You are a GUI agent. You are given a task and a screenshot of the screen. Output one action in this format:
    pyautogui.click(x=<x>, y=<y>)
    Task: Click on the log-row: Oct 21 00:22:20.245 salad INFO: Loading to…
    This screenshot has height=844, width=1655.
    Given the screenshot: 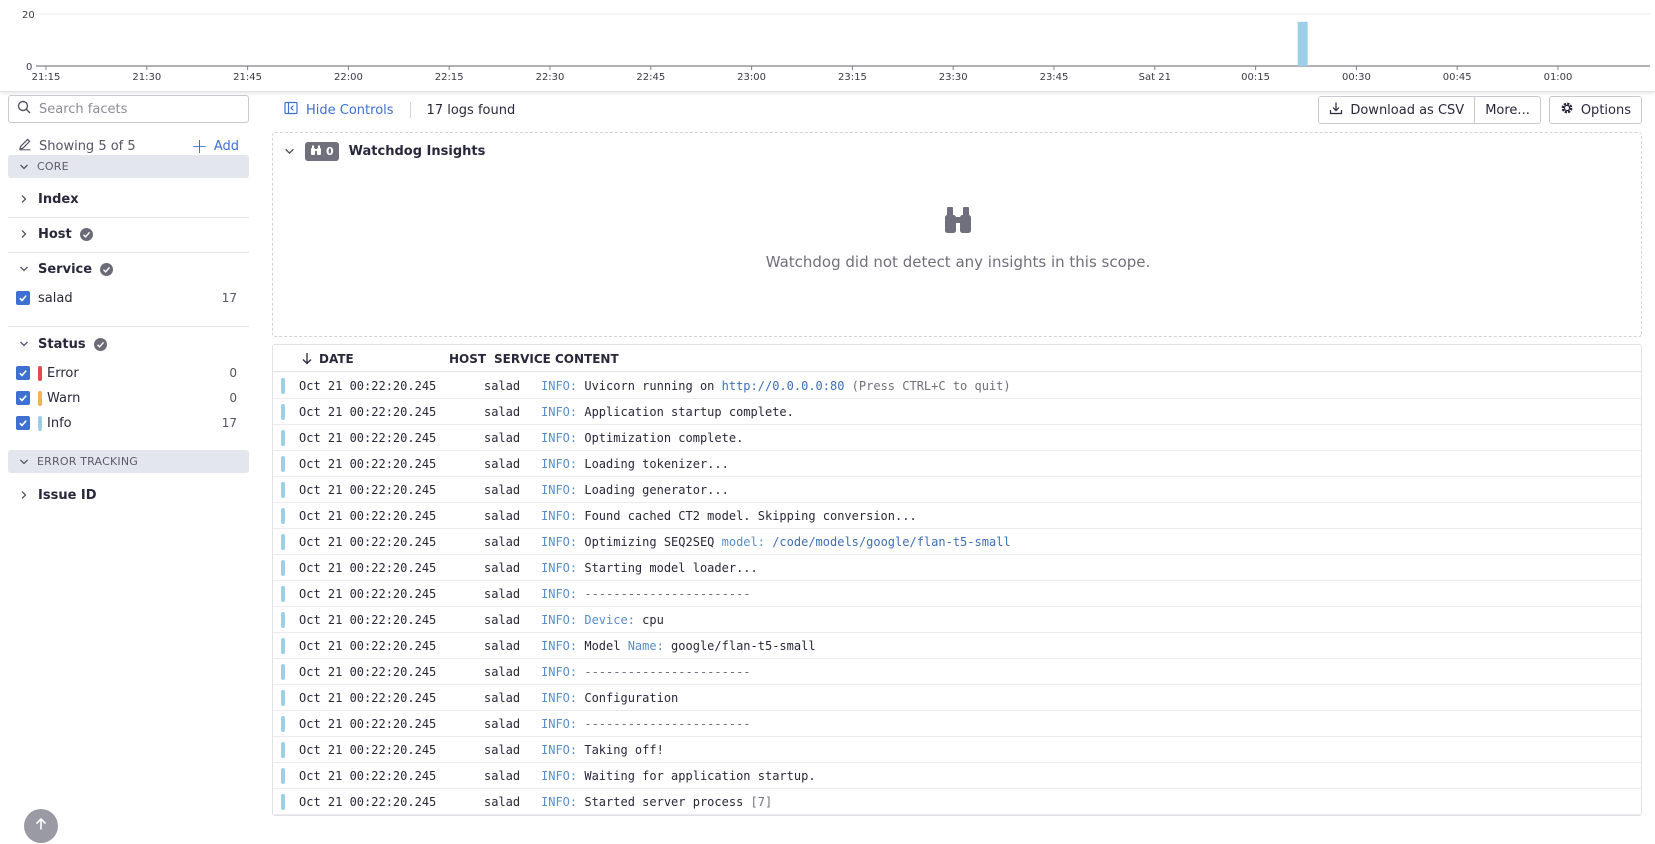 What is the action you would take?
    pyautogui.click(x=957, y=464)
    